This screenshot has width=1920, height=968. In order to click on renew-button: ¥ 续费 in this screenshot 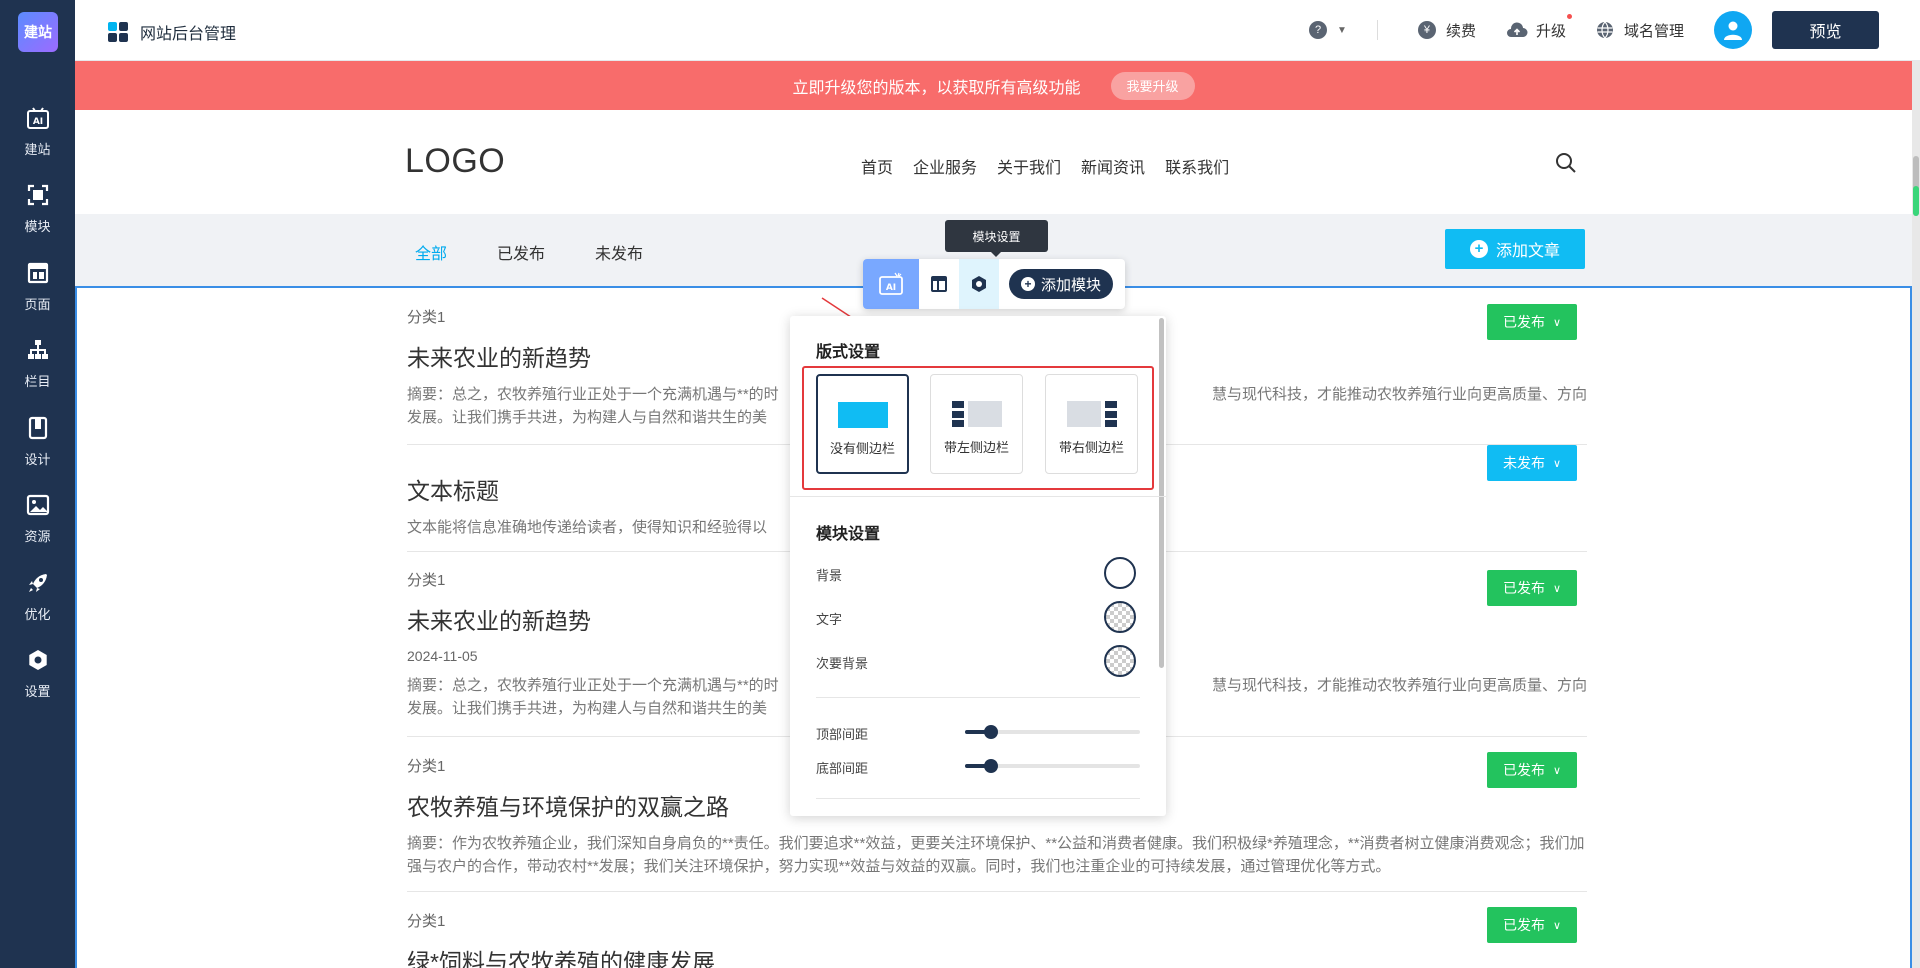, I will do `click(1446, 30)`.